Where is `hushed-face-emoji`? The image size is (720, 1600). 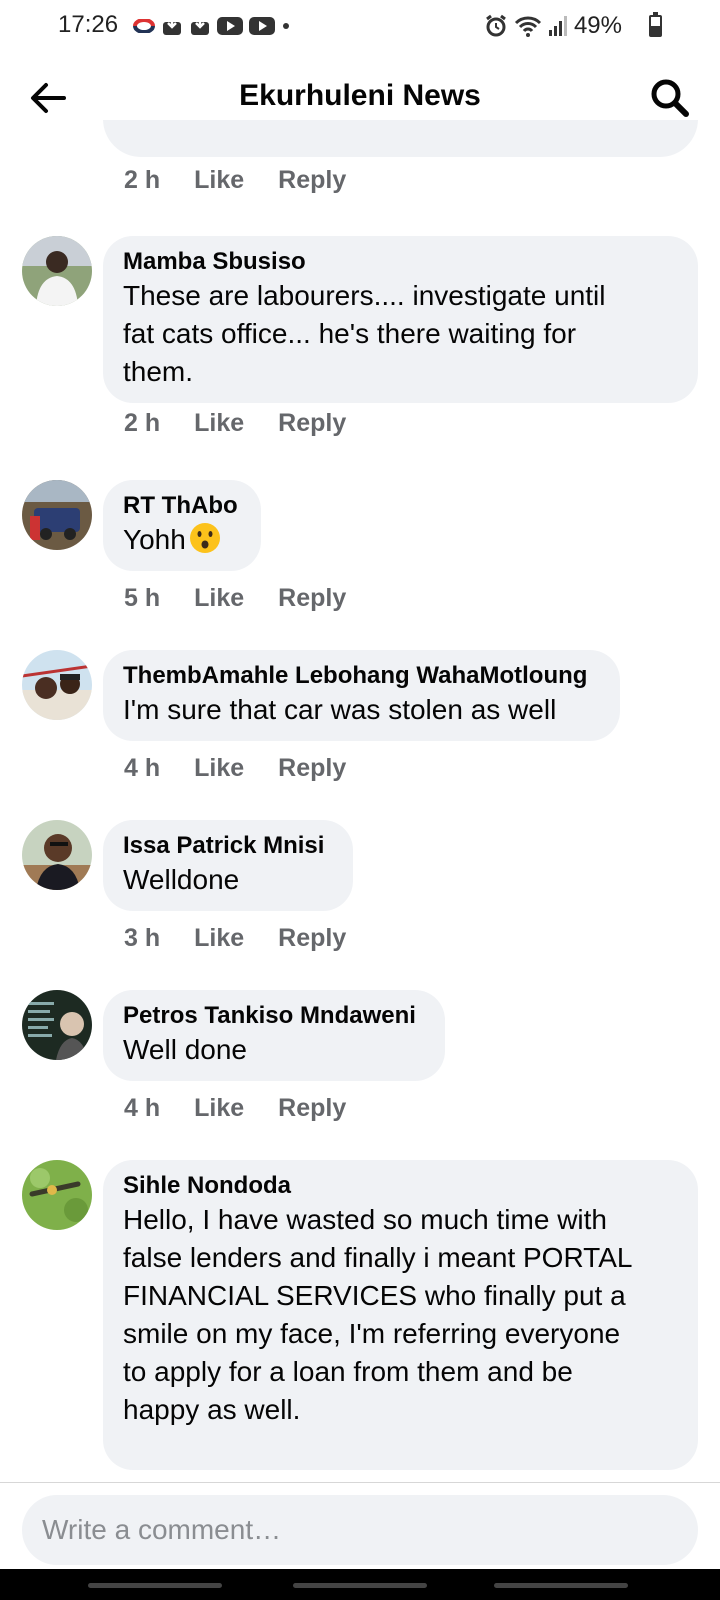 hushed-face-emoji is located at coordinates (204, 538).